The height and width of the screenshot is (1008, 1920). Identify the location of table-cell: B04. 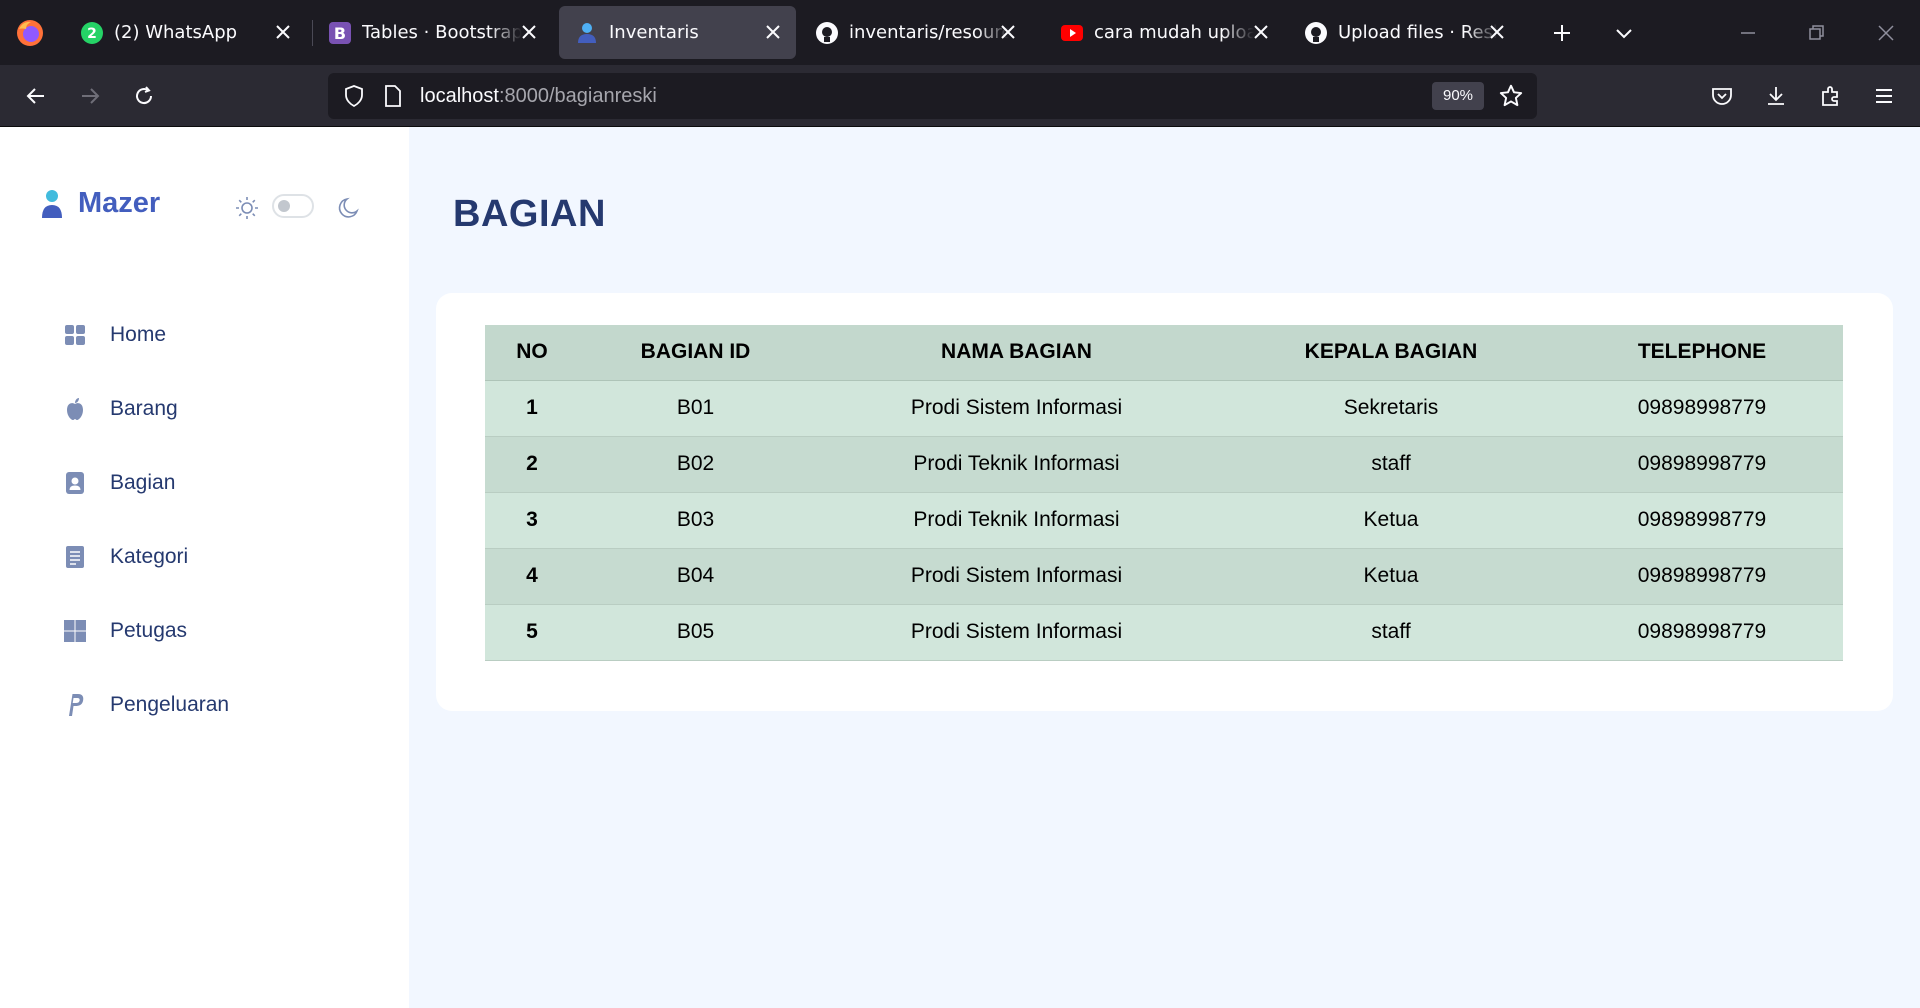
(695, 576).